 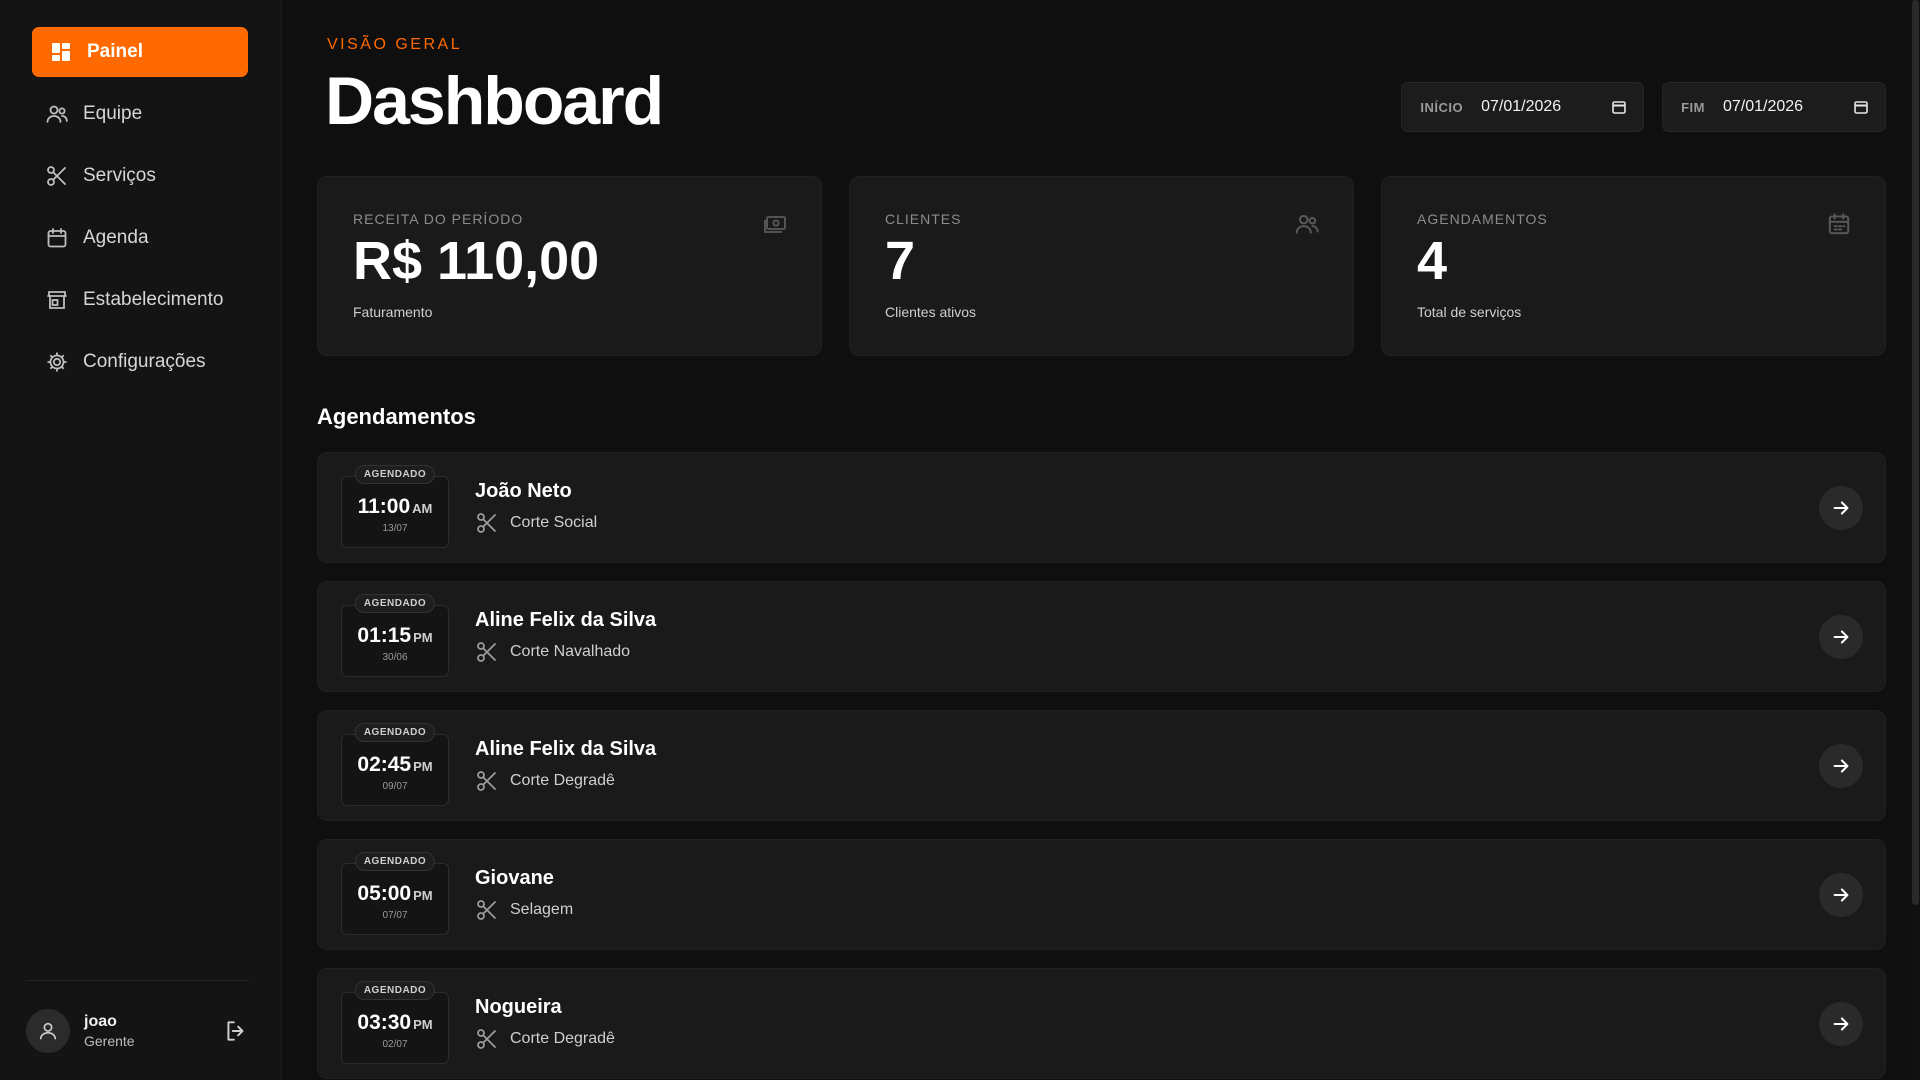 I want to click on appointment-info: Aline Felix da Silva Corte Navalhado, so click(x=1147, y=636).